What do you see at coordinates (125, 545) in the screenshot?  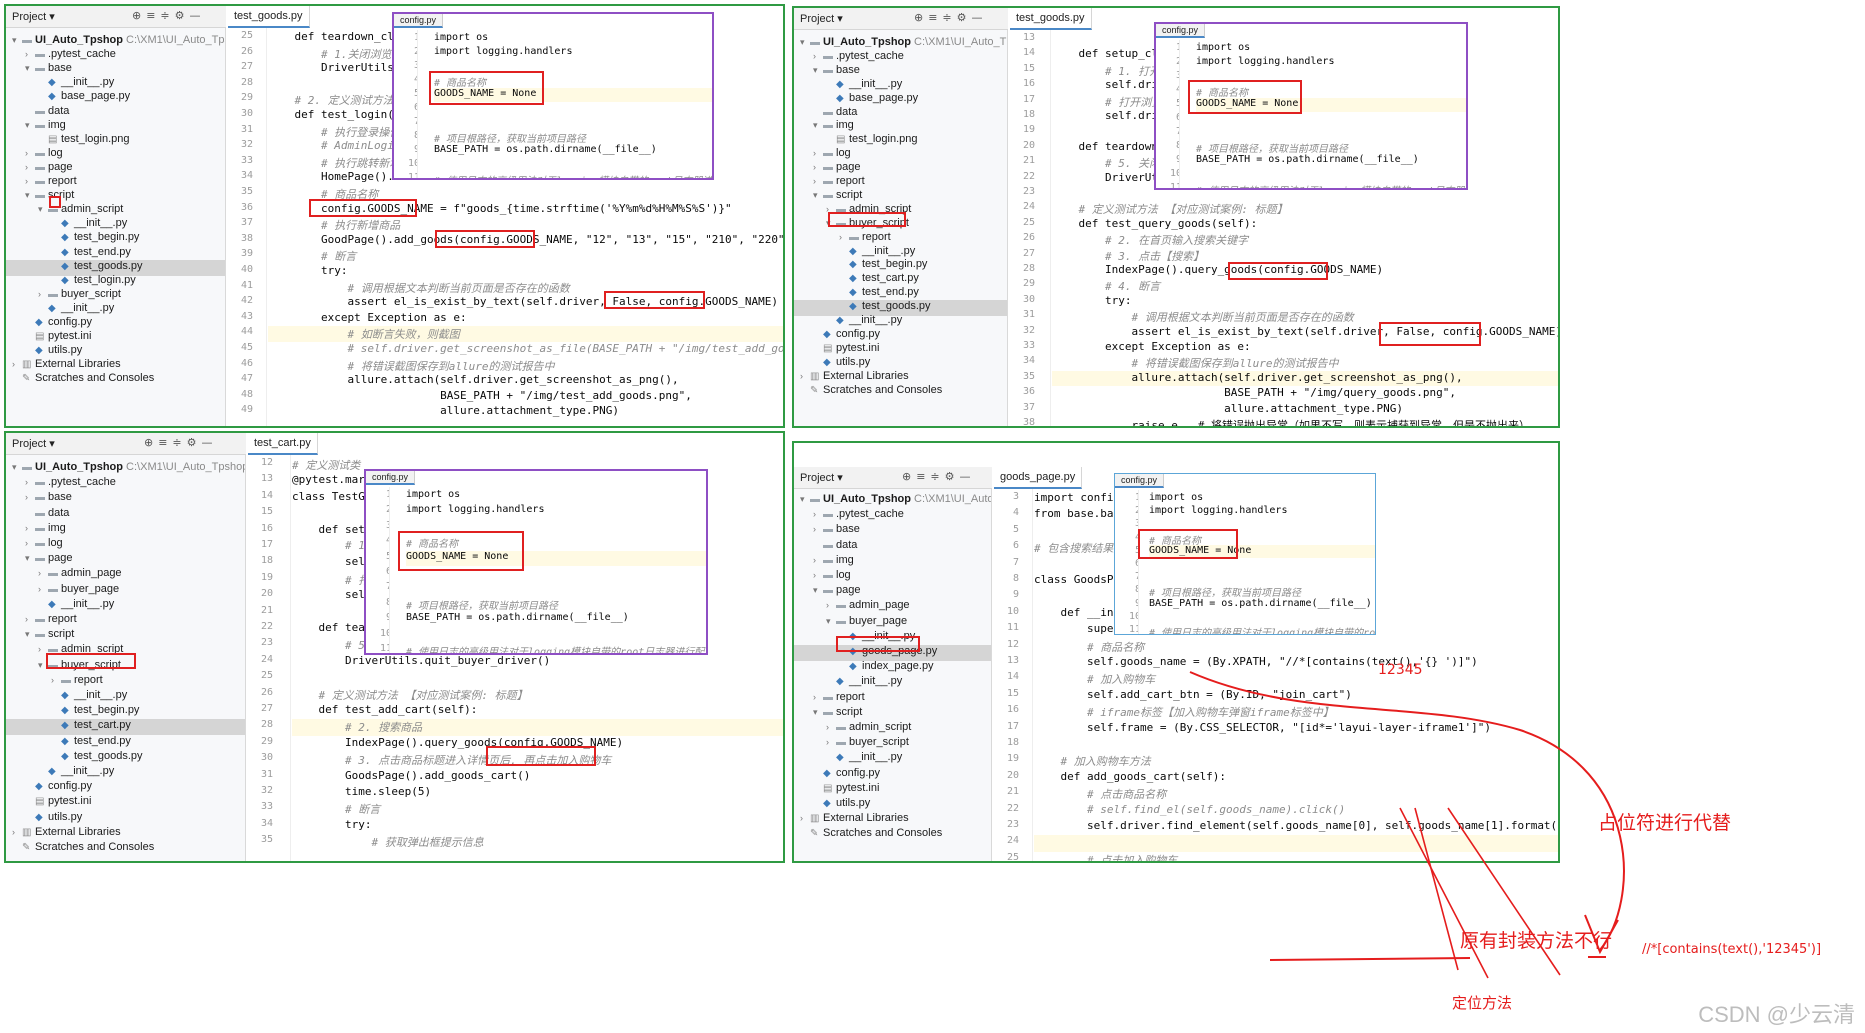 I see `tree-item: › ▬ log` at bounding box center [125, 545].